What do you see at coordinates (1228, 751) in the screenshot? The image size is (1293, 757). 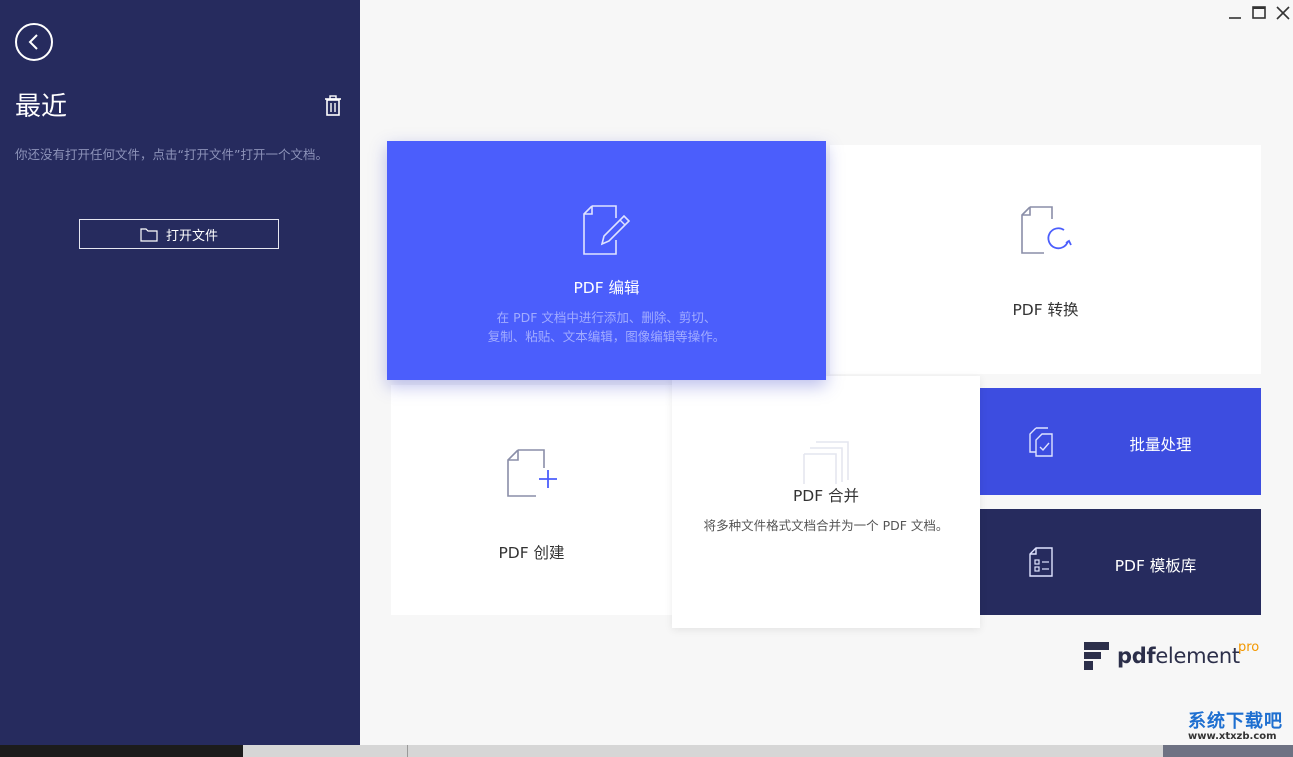 I see `background-thumbnail-right` at bounding box center [1228, 751].